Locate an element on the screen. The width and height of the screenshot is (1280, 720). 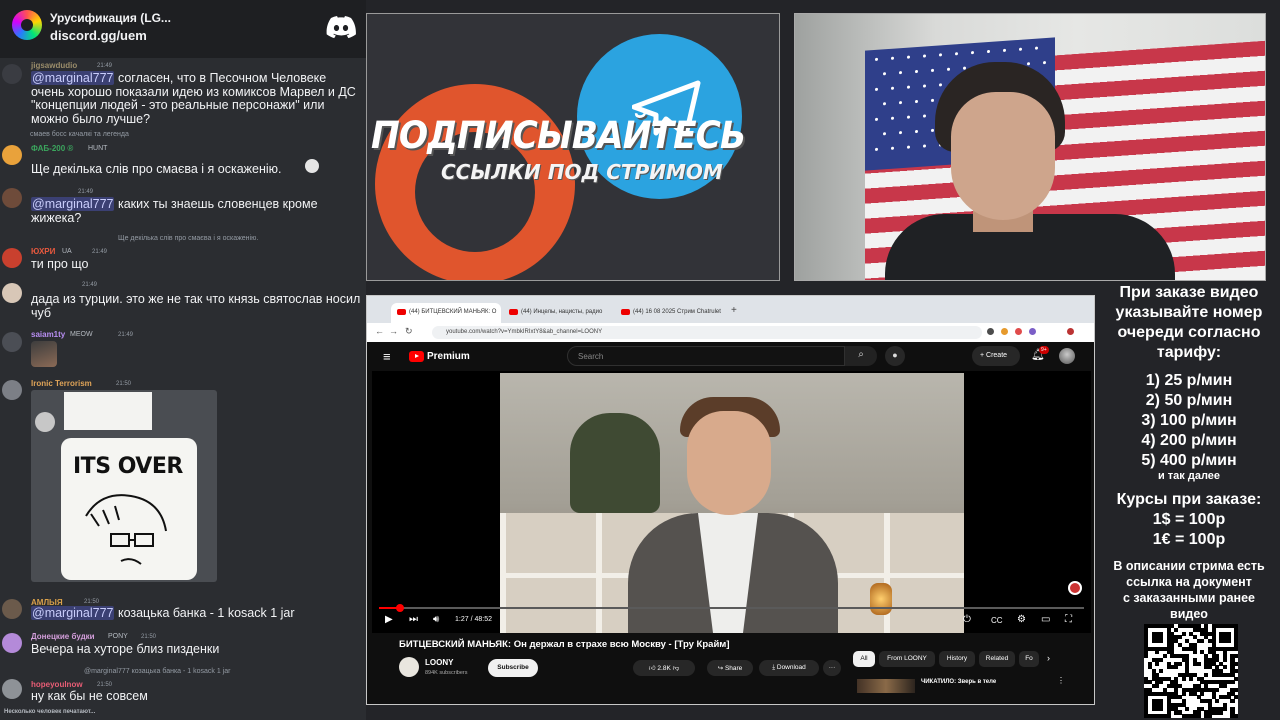
create-button: + Create is located at coordinates (996, 356).